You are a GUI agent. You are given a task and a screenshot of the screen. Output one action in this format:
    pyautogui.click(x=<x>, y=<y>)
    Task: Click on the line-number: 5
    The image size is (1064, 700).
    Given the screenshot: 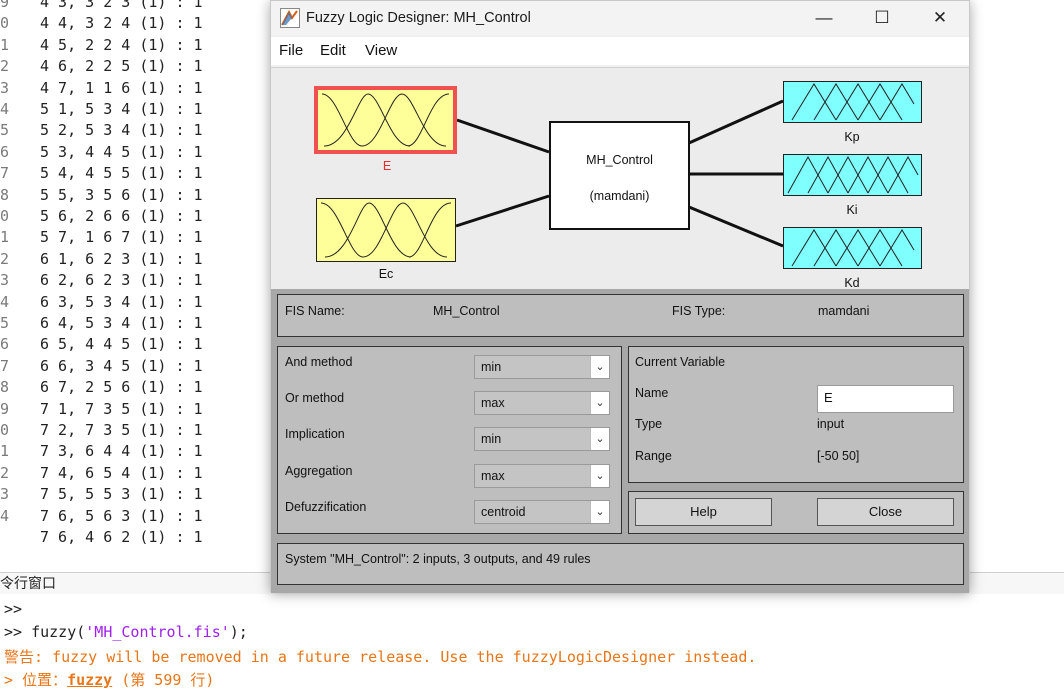 What is the action you would take?
    pyautogui.click(x=5, y=130)
    